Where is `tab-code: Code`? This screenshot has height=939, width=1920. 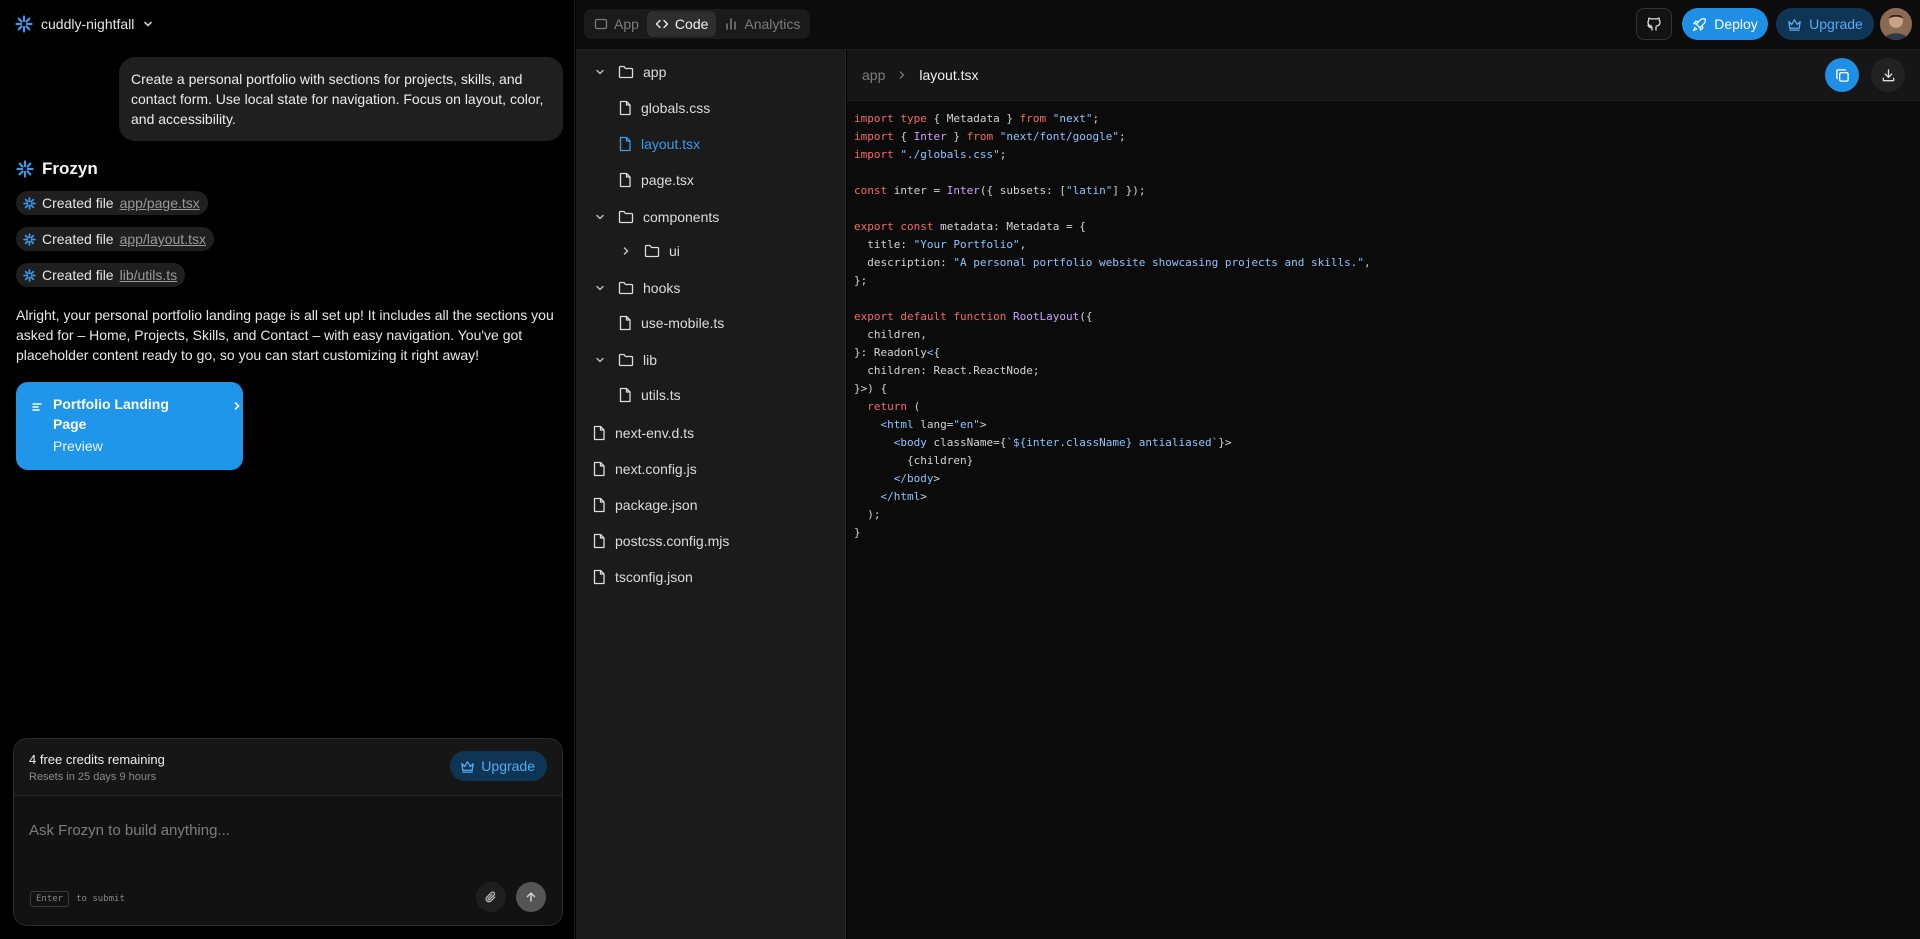
tab-code: Code is located at coordinates (681, 24).